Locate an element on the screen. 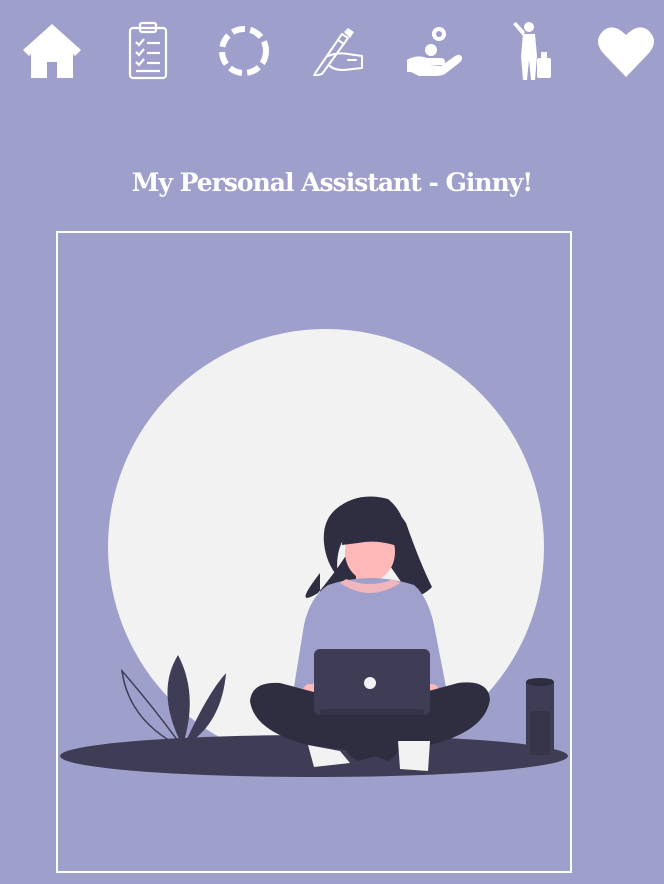  clipboard-checklist-icon is located at coordinates (148, 50).